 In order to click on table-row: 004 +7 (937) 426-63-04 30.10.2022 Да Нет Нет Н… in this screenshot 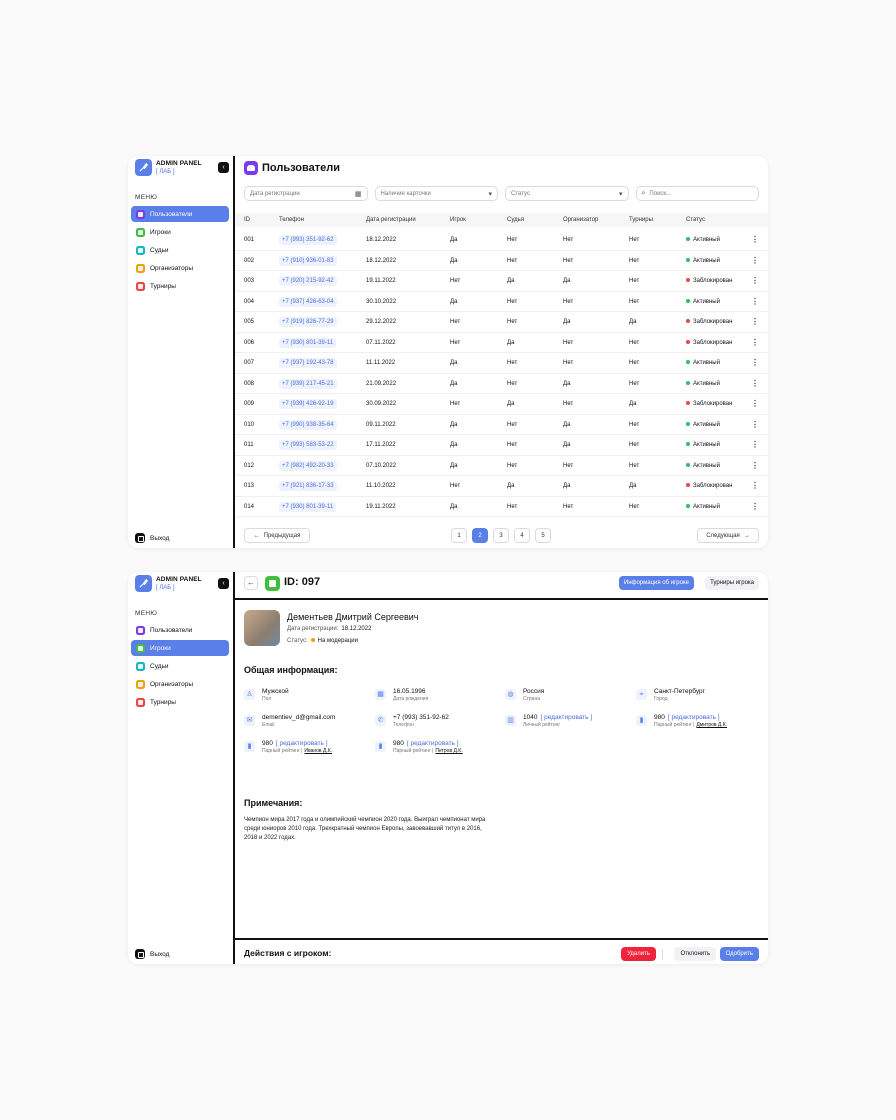, I will do `click(501, 302)`.